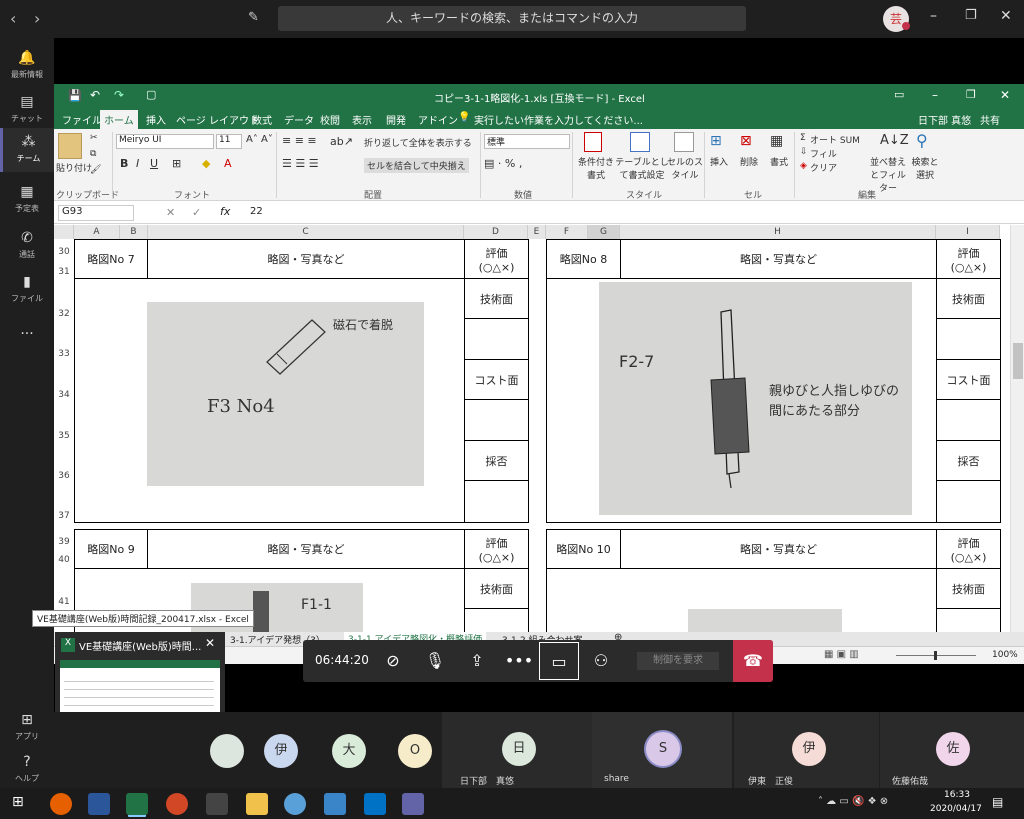 The image size is (1024, 819). I want to click on participant-avatar: 佐, so click(953, 749).